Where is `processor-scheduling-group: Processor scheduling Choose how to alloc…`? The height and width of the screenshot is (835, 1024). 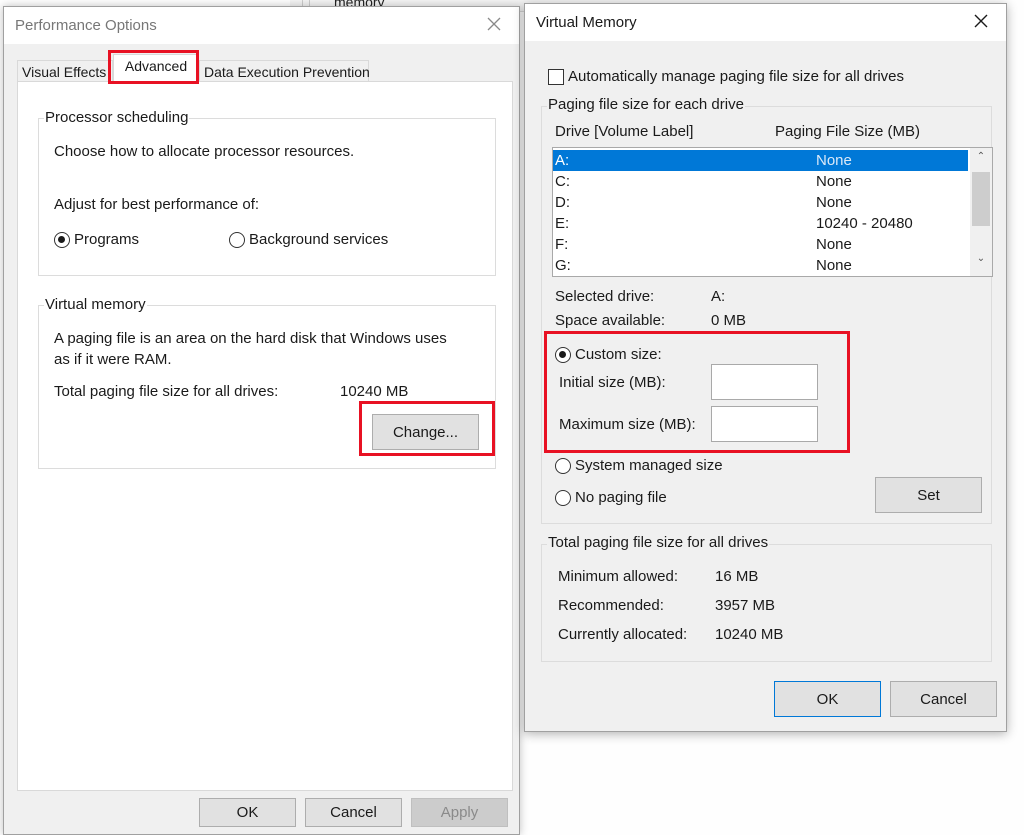
processor-scheduling-group: Processor scheduling Choose how to alloc… is located at coordinates (267, 192).